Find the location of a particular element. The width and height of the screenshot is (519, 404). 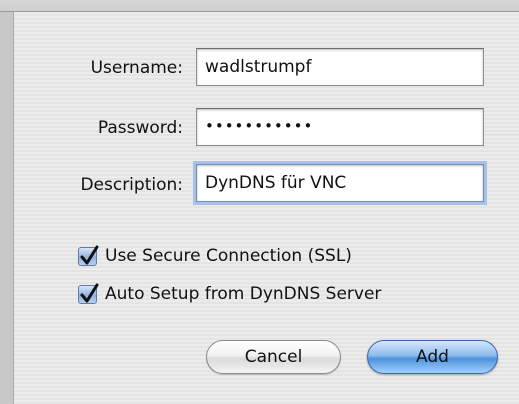

password-field: ••••••••••• is located at coordinates (340, 127).